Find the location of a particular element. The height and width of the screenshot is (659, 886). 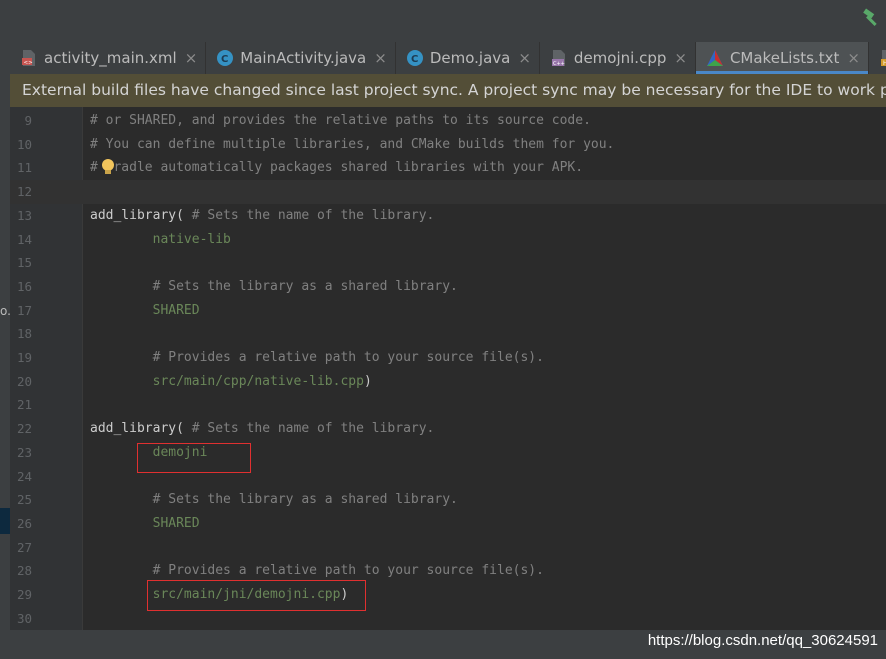

code-text: SHARED is located at coordinates (145, 311).